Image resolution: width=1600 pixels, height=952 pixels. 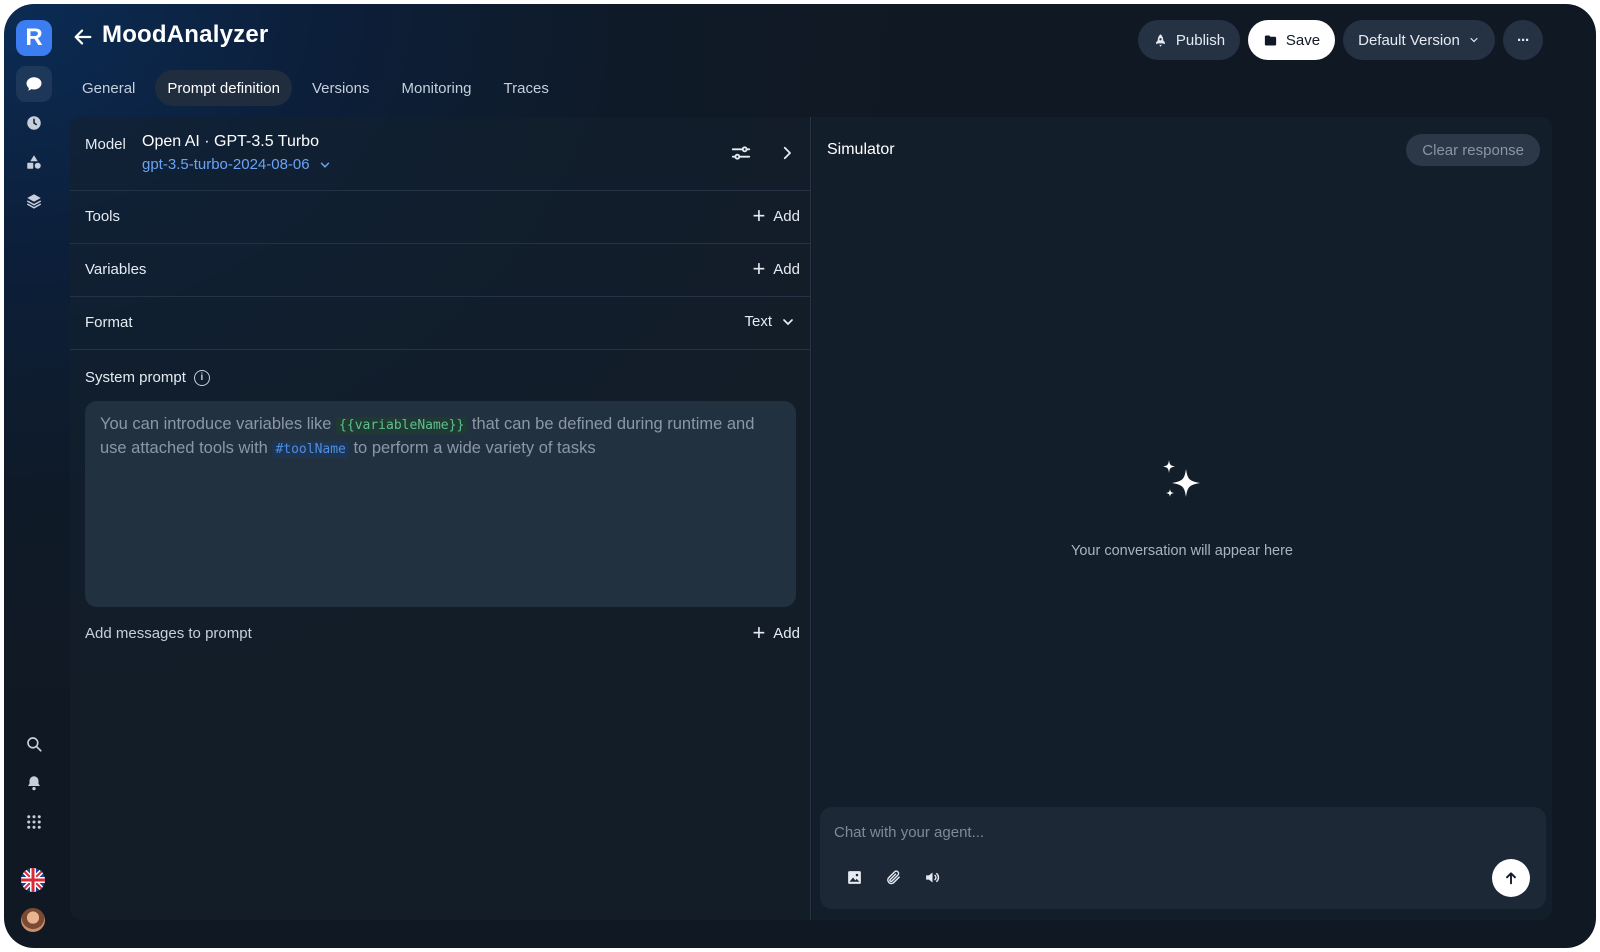 I want to click on format-label: Format, so click(x=109, y=322).